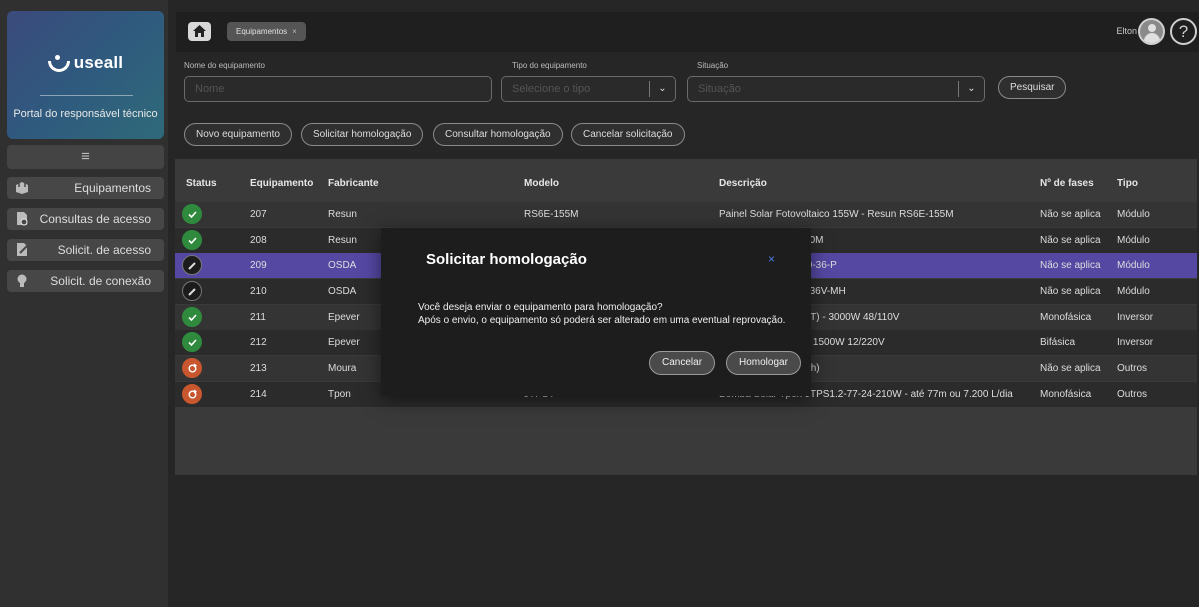  Describe the element at coordinates (1183, 31) in the screenshot. I see `help-icon: ?` at that location.